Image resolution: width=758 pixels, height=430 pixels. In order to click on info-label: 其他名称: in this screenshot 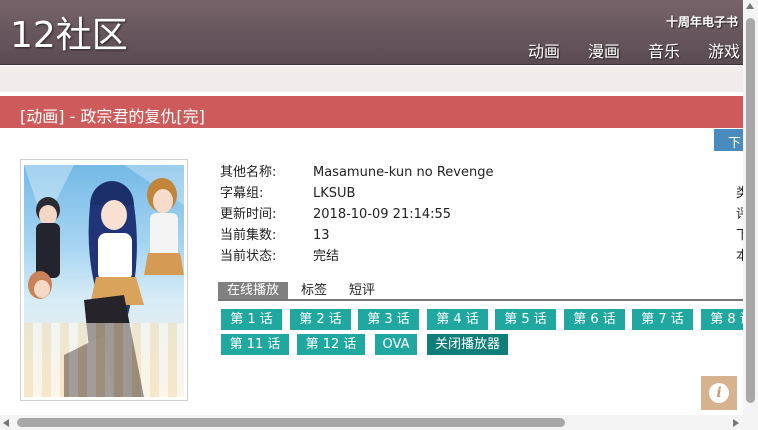, I will do `click(248, 172)`.